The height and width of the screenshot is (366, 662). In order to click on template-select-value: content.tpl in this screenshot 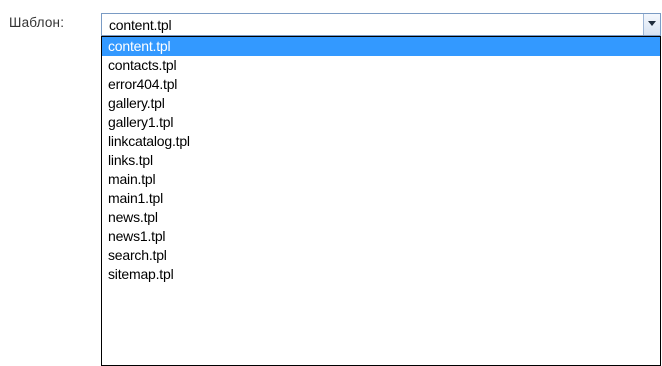, I will do `click(140, 25)`.